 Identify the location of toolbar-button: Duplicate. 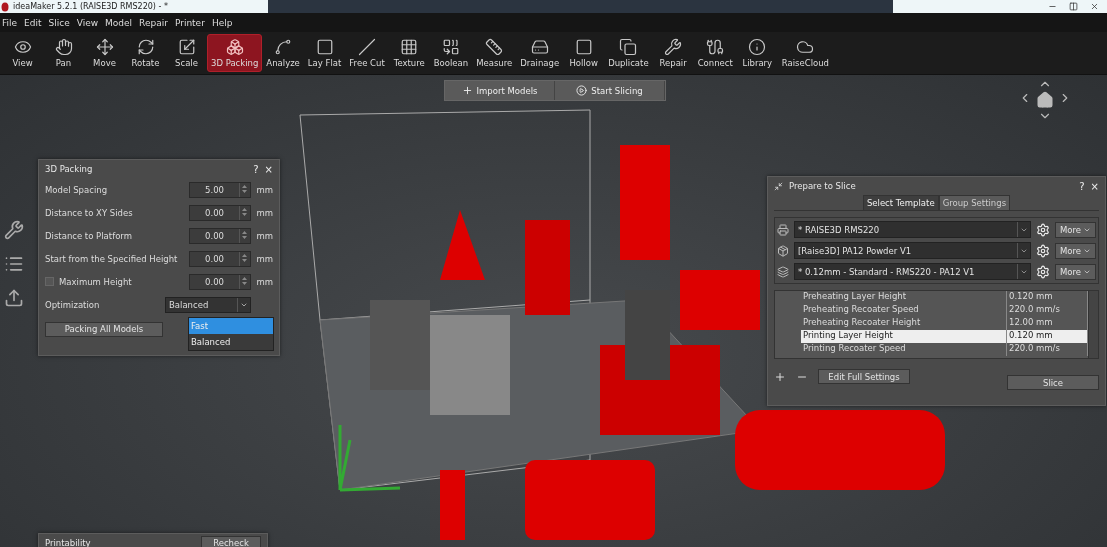
(628, 53).